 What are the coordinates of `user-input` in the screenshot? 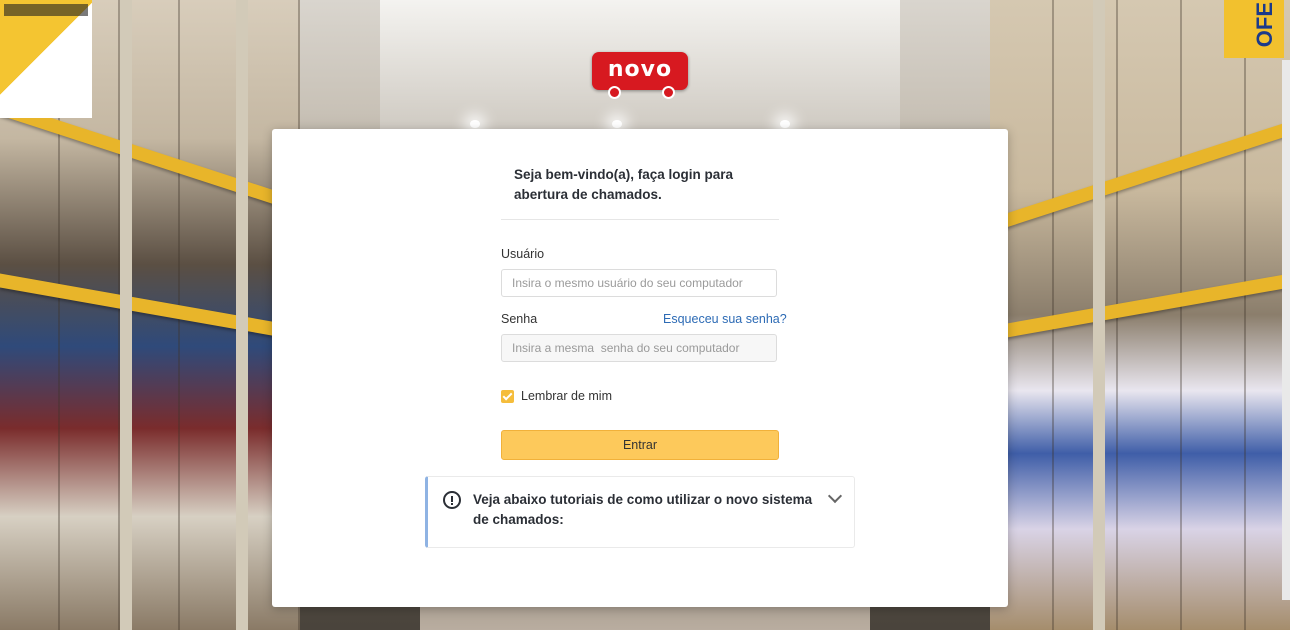 It's located at (639, 283).